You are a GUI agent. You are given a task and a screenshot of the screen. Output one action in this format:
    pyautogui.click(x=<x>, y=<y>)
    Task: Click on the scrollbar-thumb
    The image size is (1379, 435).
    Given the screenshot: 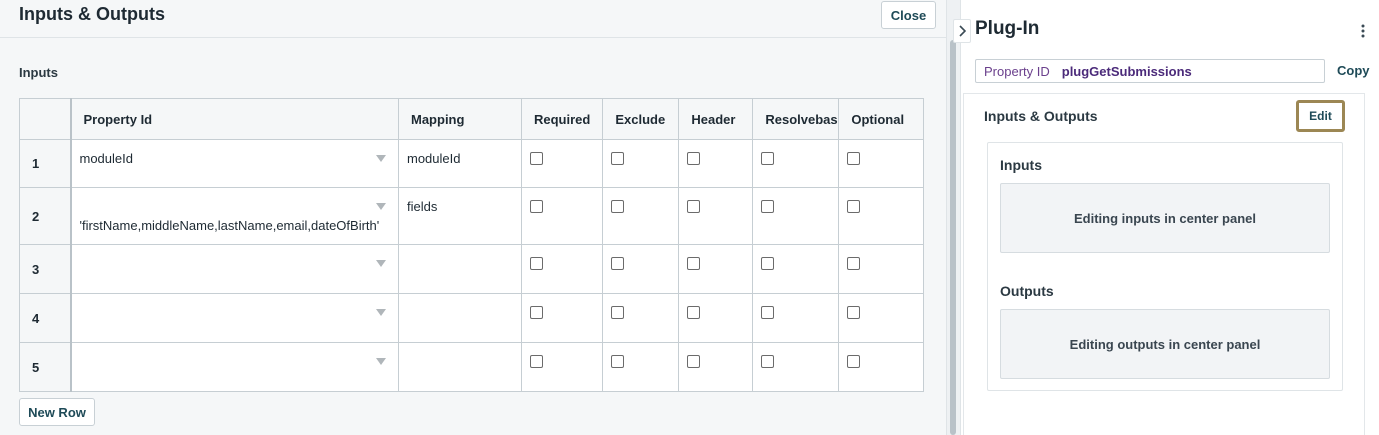 What is the action you would take?
    pyautogui.click(x=953, y=237)
    